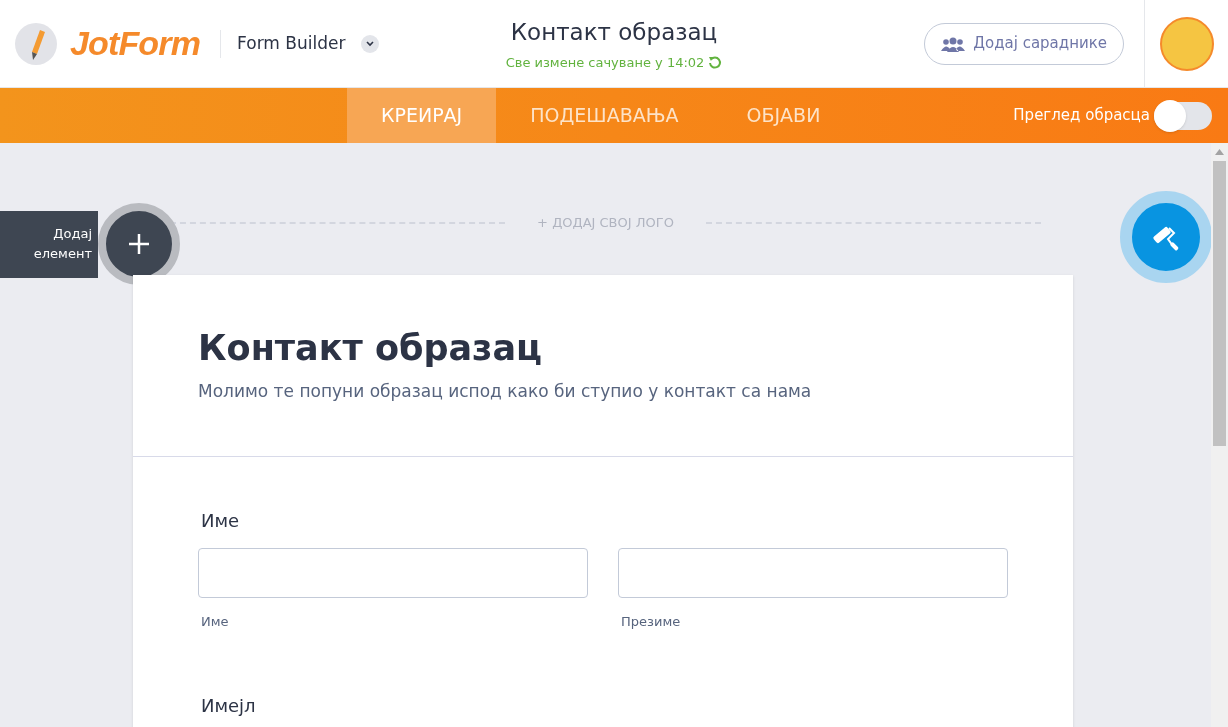 The height and width of the screenshot is (727, 1228). Describe the element at coordinates (220, 521) in the screenshot. I see `field-label: Име` at that location.